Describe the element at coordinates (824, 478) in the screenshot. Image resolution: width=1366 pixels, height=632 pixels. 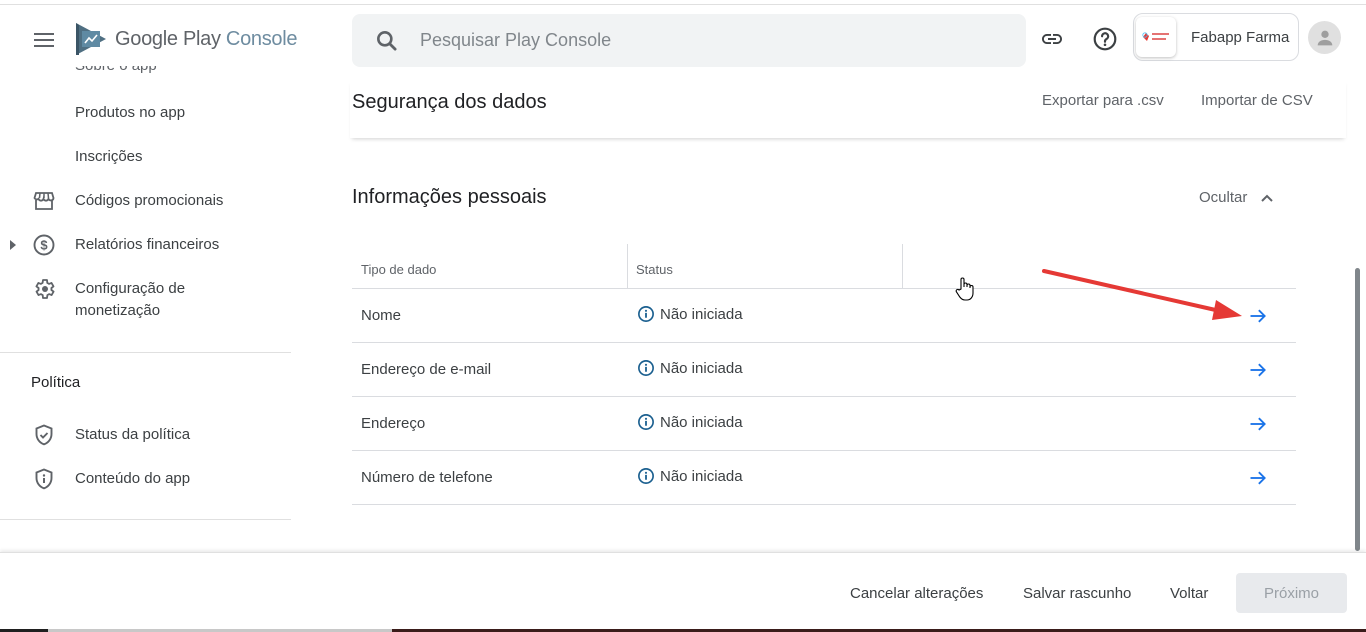
I see `table-row: Número de telefone Não iniciada` at that location.